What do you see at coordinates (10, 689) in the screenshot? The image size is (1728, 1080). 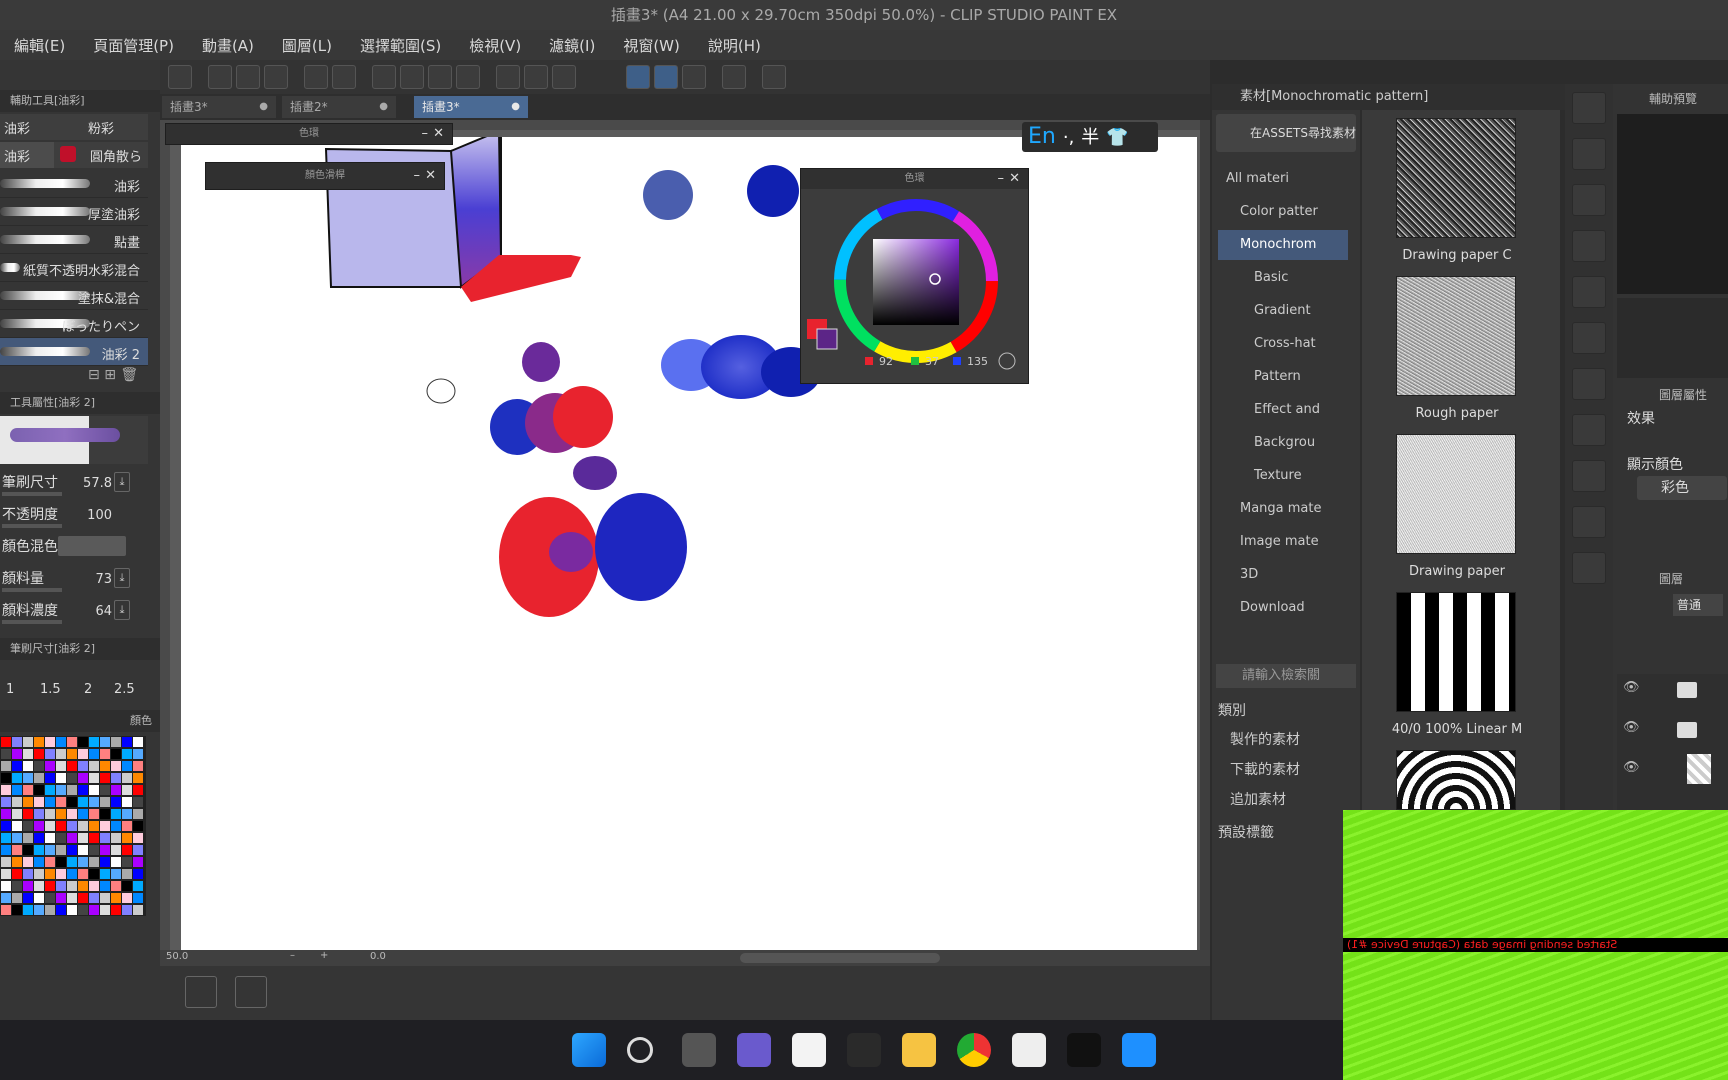 I see `brush-size-option: 1` at bounding box center [10, 689].